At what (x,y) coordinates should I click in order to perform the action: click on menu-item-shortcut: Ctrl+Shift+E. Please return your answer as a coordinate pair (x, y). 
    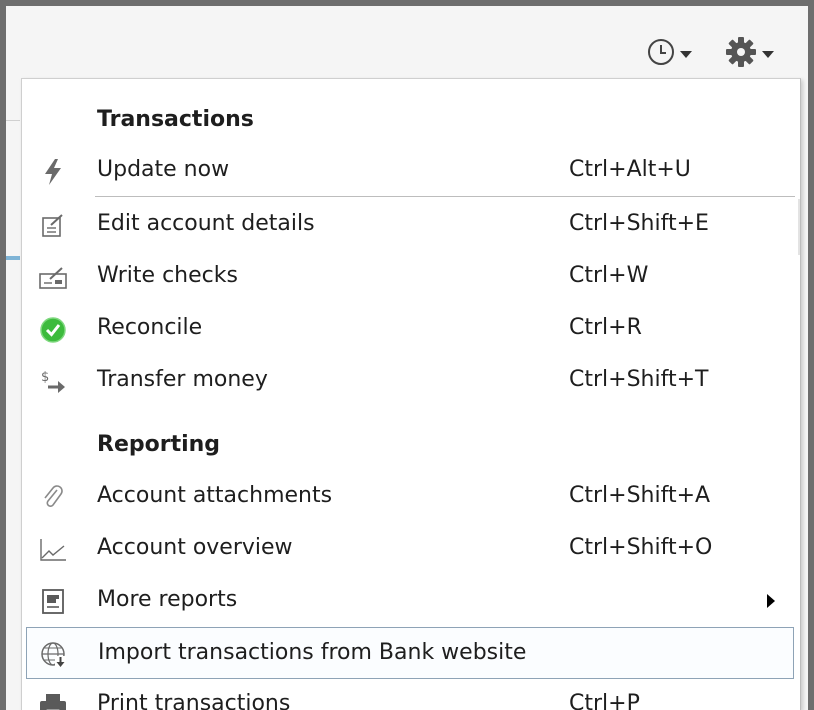
    Looking at the image, I should click on (639, 223).